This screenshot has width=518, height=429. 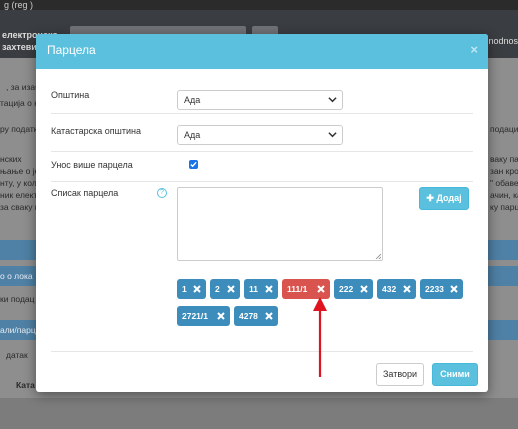 What do you see at coordinates (504, 195) in the screenshot?
I see `content-line-right: ачин, ката` at bounding box center [504, 195].